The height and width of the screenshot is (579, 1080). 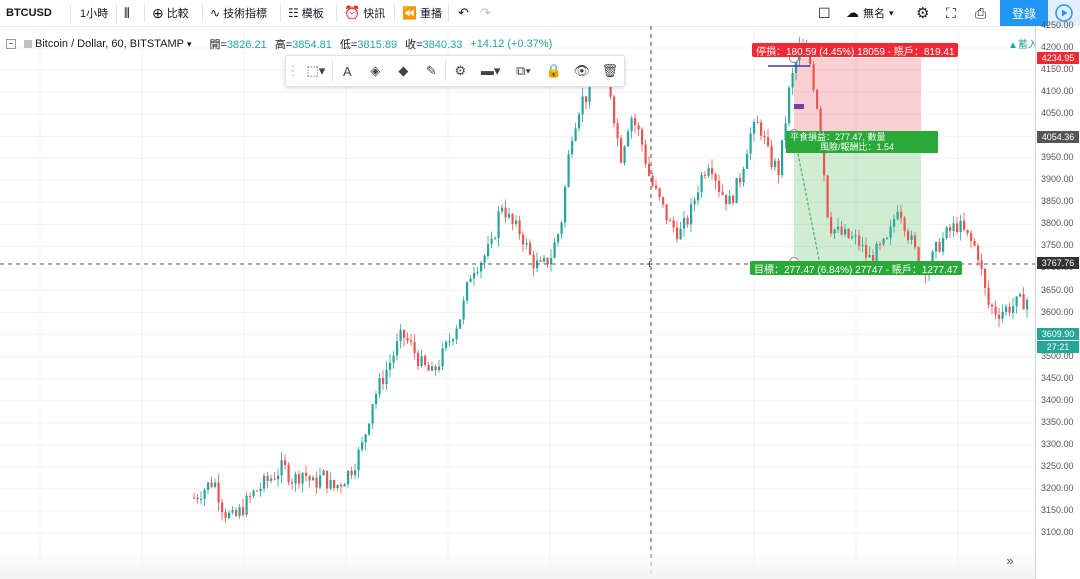 What do you see at coordinates (1057, 25) in the screenshot?
I see `price-tick: 4250.00` at bounding box center [1057, 25].